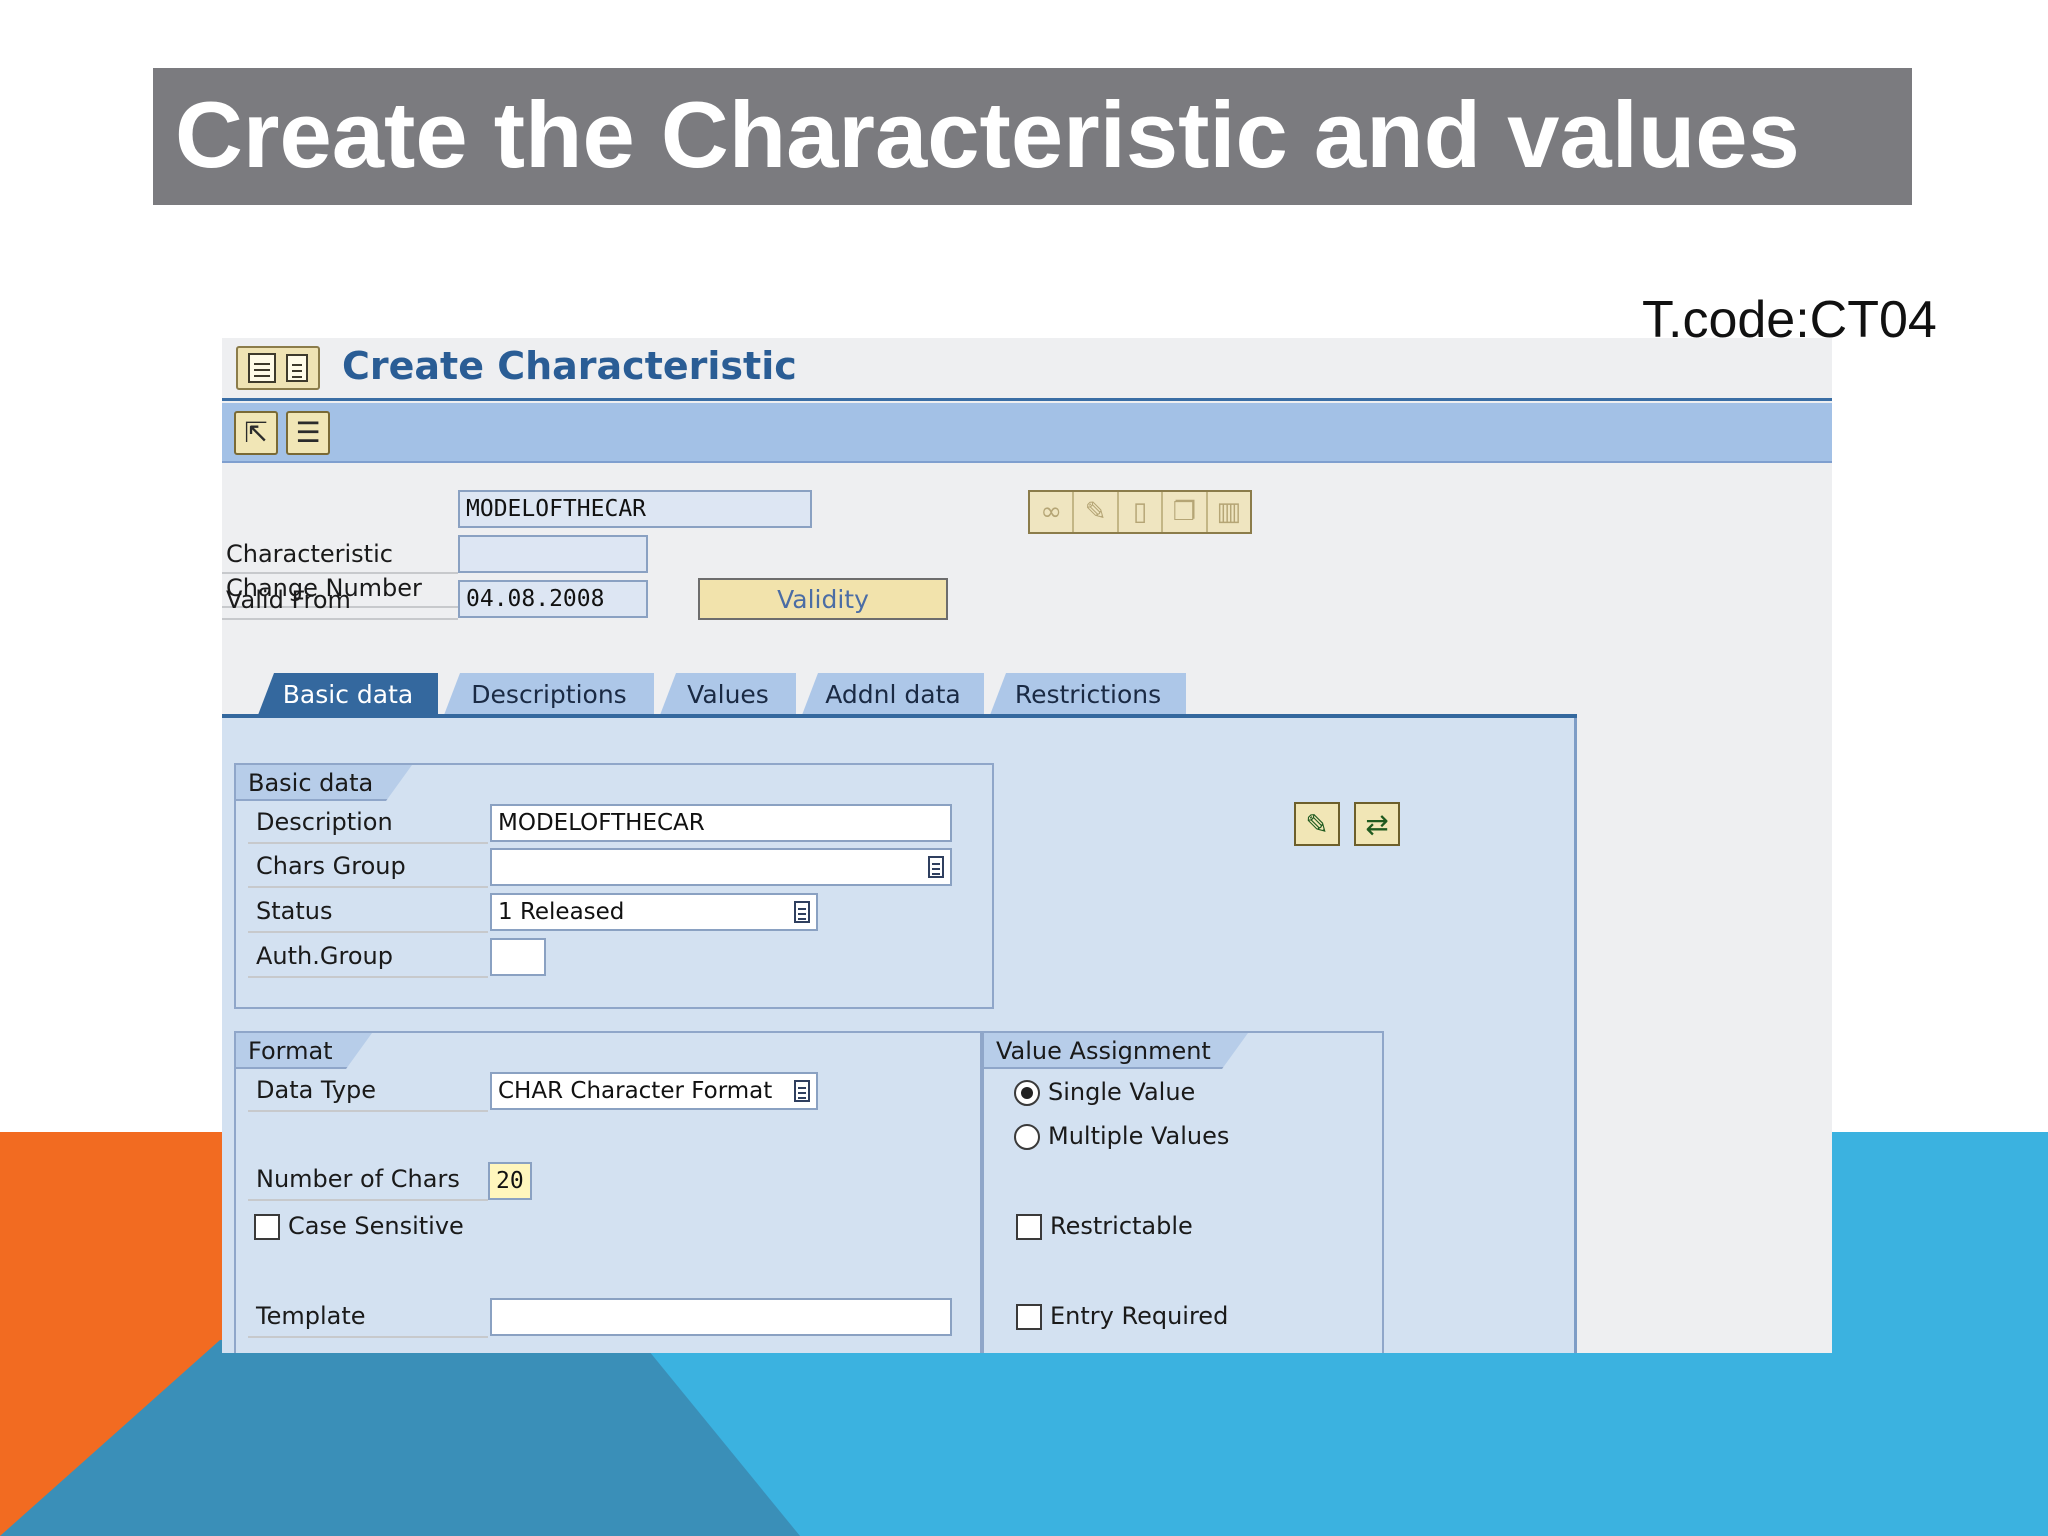  I want to click on data-type-value: CHAR Character Format, so click(635, 1091).